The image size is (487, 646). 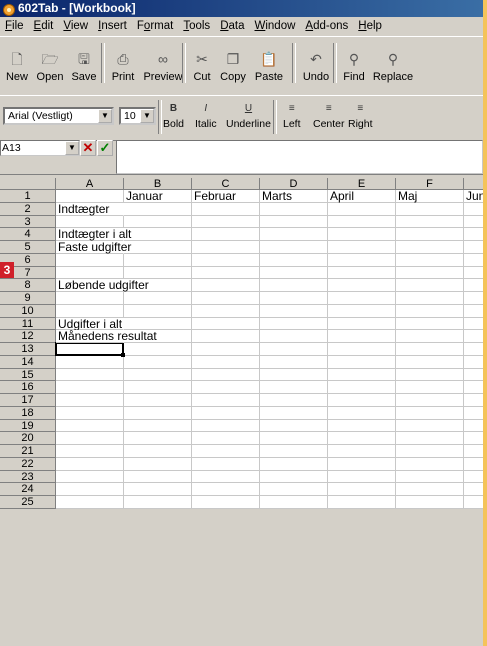 What do you see at coordinates (430, 349) in the screenshot?
I see `cell-f13` at bounding box center [430, 349].